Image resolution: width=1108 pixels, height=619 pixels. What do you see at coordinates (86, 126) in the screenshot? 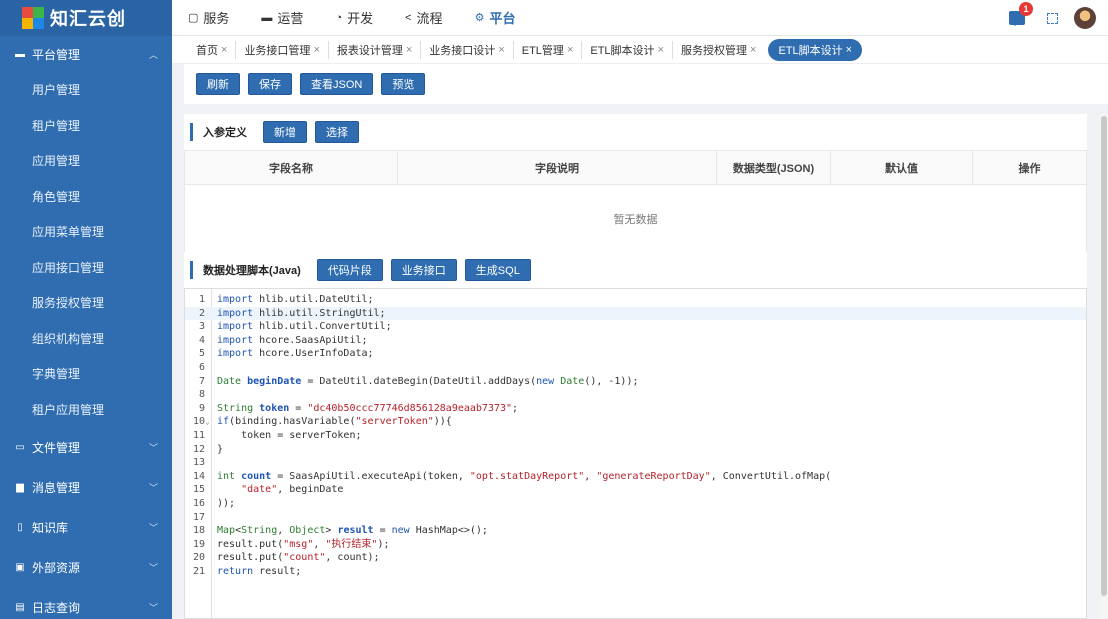
I see `sidebar-item-tenants: 租户管理` at bounding box center [86, 126].